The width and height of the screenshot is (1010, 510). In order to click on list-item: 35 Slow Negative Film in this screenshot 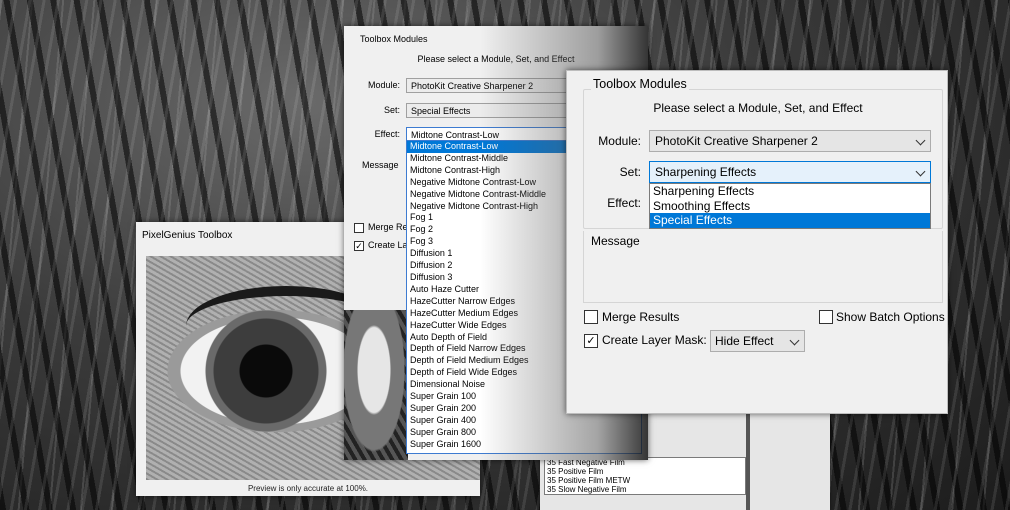, I will do `click(645, 489)`.